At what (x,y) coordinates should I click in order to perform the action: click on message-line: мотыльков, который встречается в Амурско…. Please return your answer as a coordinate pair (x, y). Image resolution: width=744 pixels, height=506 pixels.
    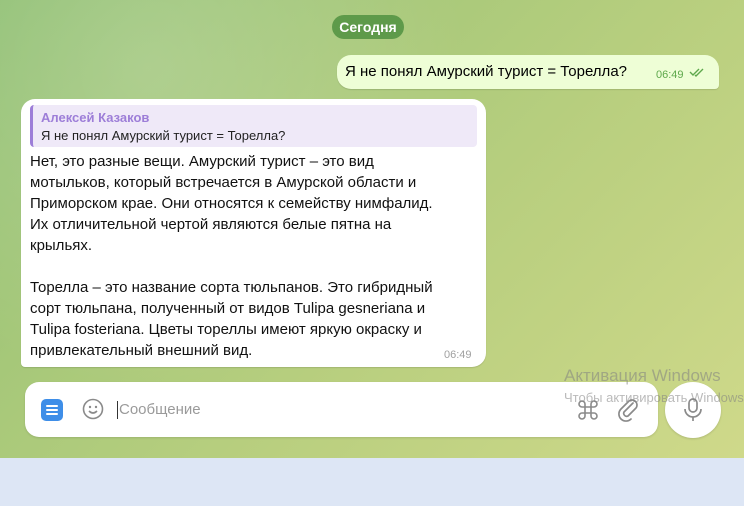
    Looking at the image, I should click on (223, 182).